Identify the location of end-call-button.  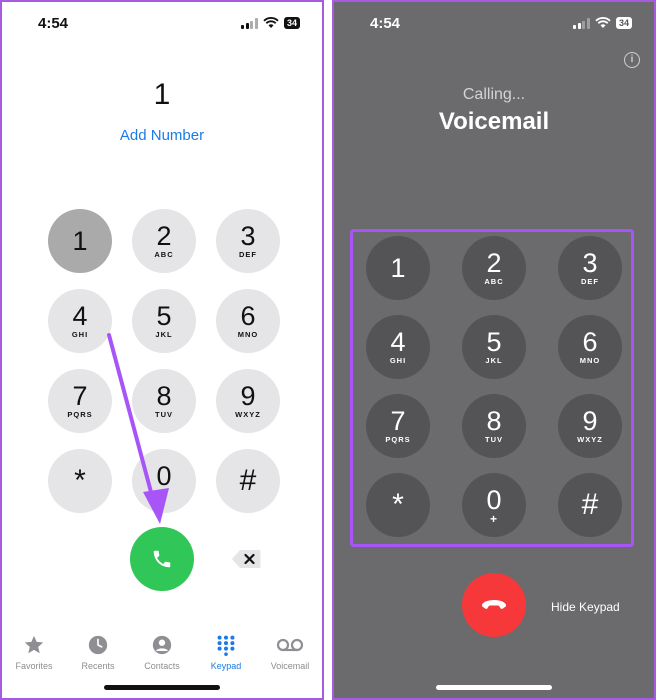
(494, 605).